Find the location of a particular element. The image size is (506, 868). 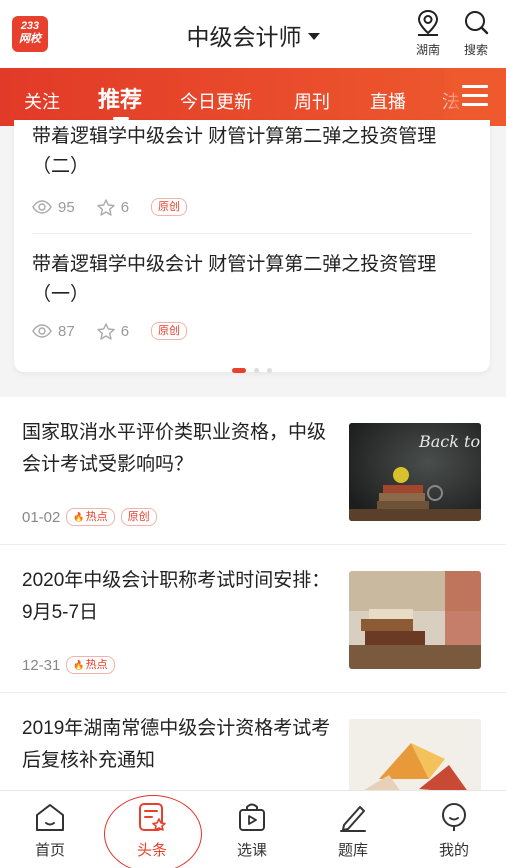

view-count-value: 87 is located at coordinates (66, 331).